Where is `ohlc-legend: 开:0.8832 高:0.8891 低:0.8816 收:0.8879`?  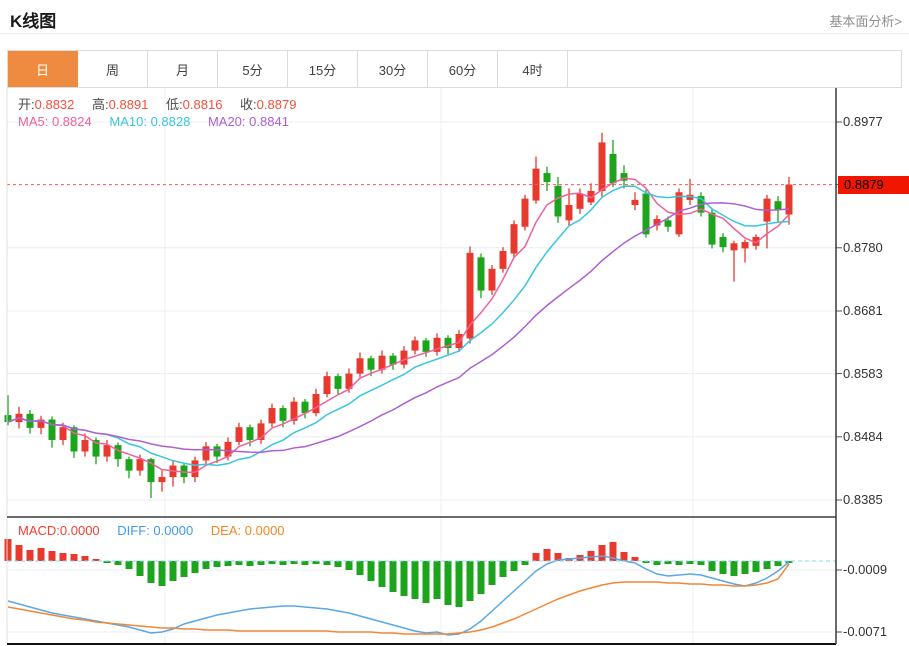
ohlc-legend: 开:0.8832 高:0.8891 低:0.8816 收:0.8879 is located at coordinates (164, 103).